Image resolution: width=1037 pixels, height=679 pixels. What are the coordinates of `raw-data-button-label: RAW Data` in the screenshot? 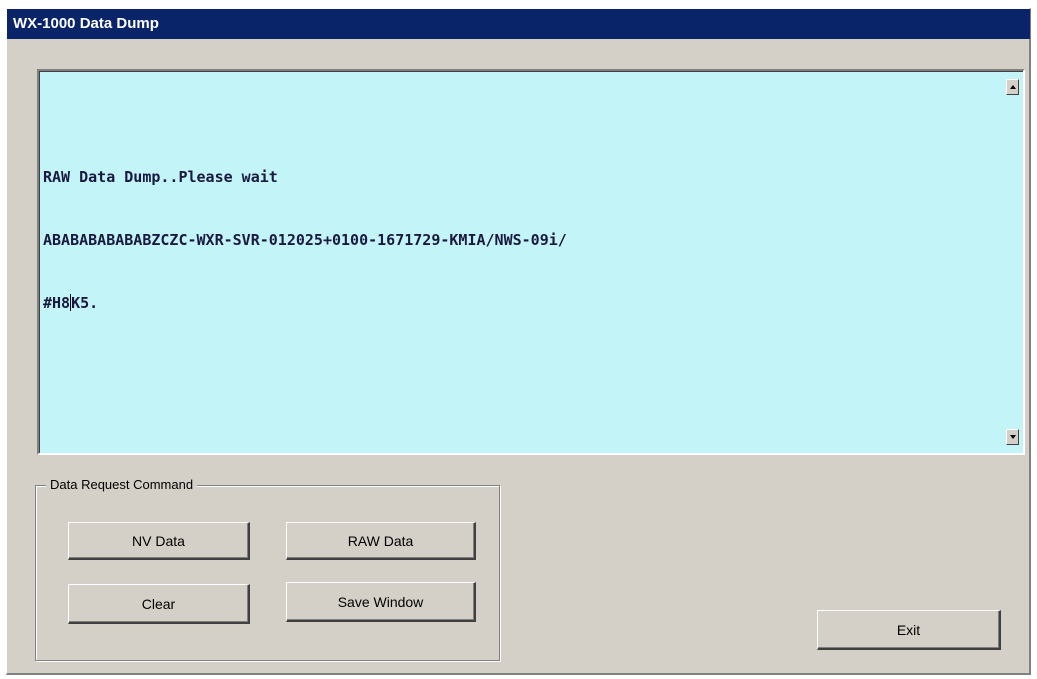 It's located at (380, 540).